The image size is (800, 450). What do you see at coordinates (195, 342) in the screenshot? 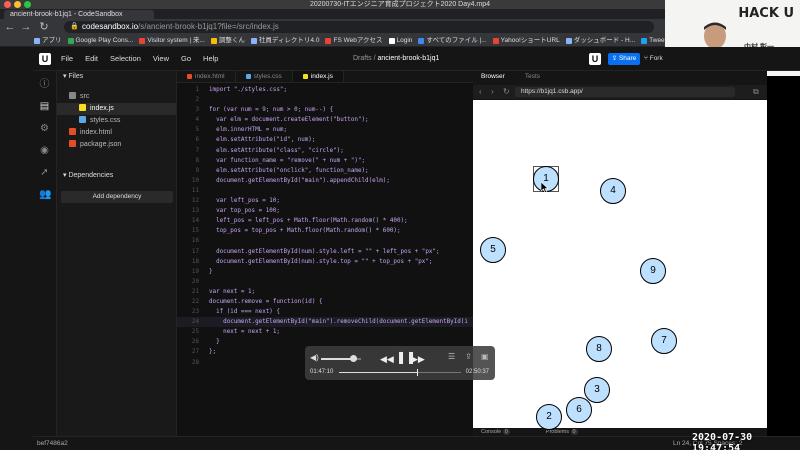
I see `line-number: 26` at bounding box center [195, 342].